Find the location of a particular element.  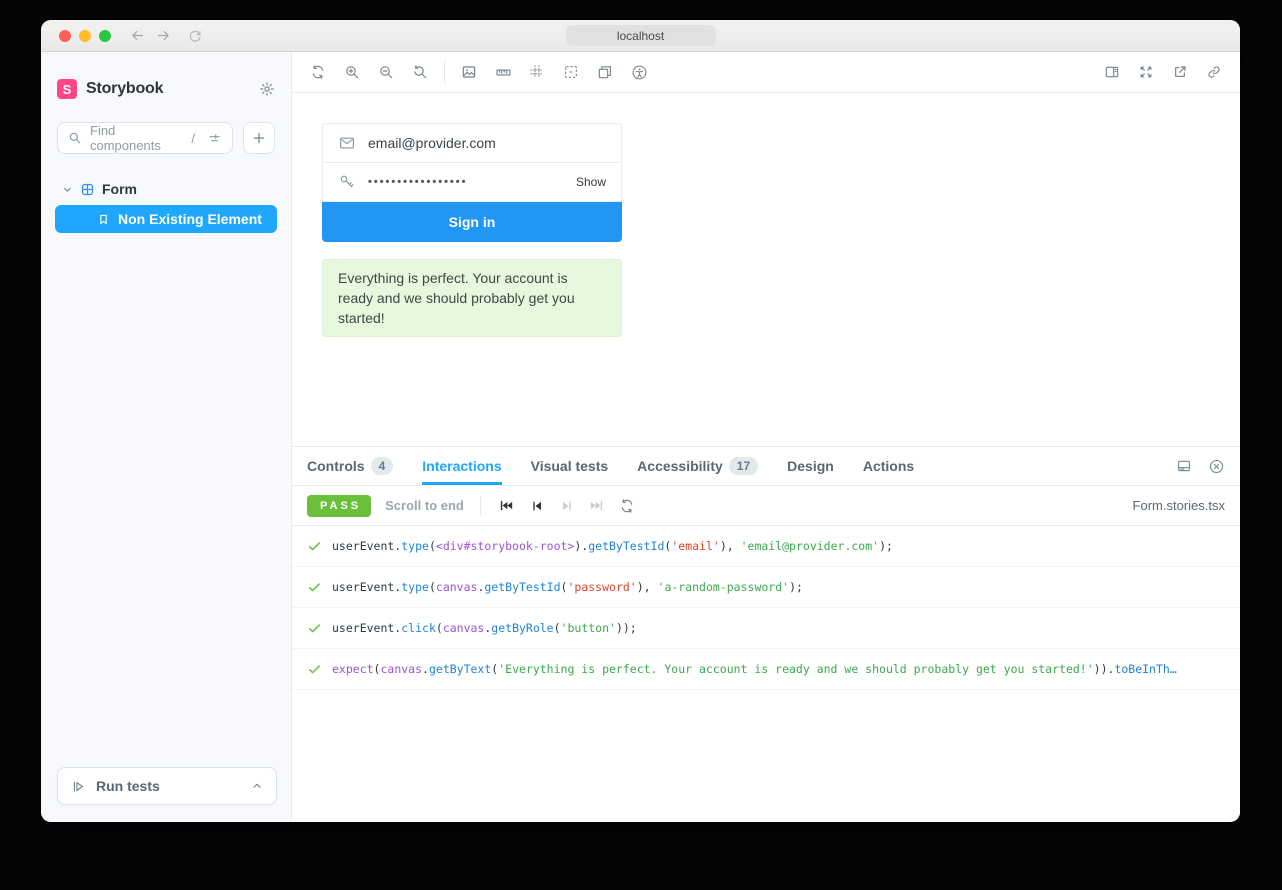

zoom-reset-icon is located at coordinates (420, 72).